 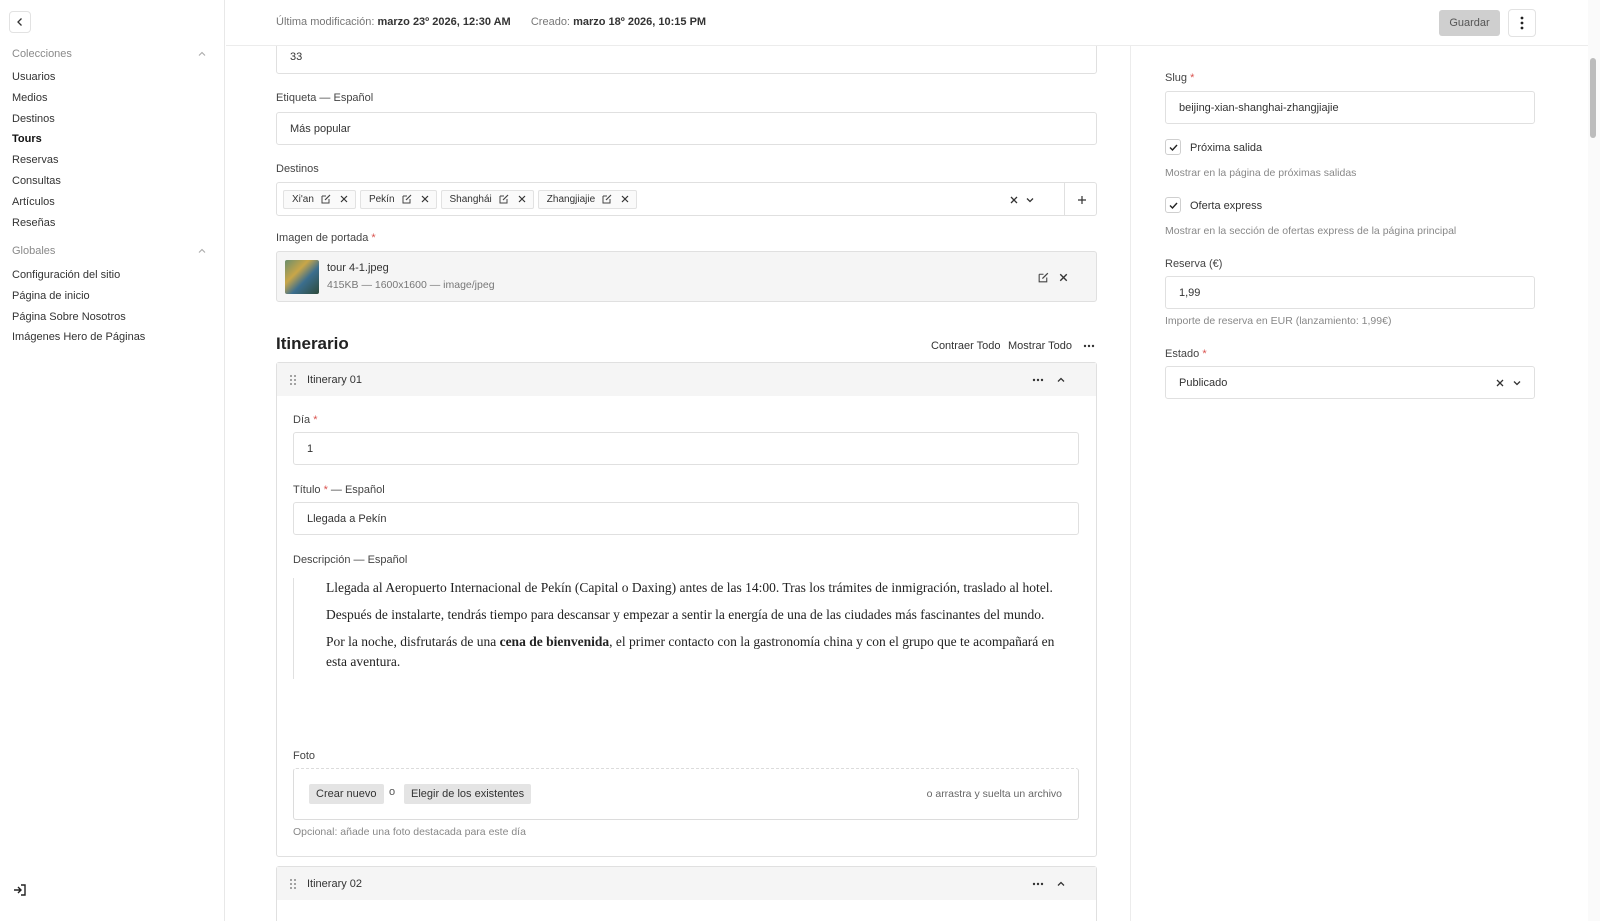 What do you see at coordinates (1350, 107) in the screenshot?
I see `slug-input: beijing-xian-shanghai-zhangjiajie` at bounding box center [1350, 107].